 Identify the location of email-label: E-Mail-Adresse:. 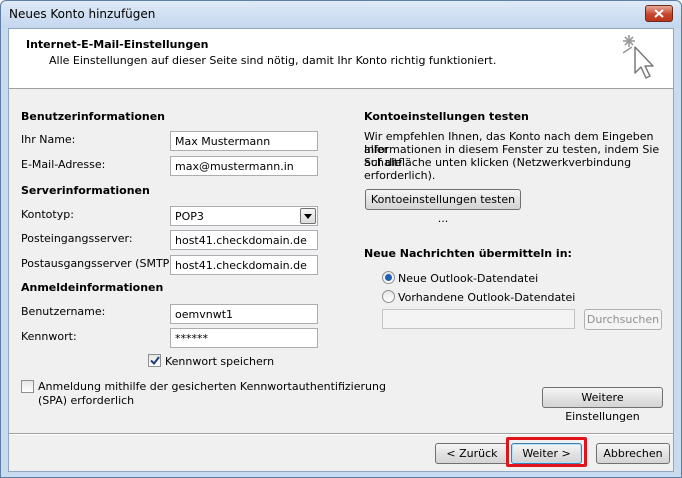
(63, 164).